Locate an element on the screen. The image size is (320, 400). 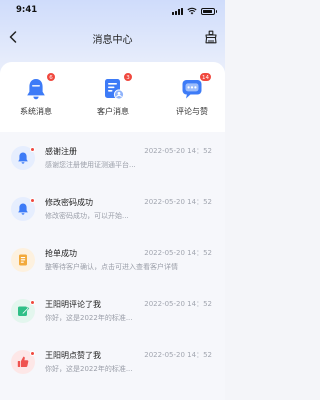
unread-count-badge: 6 is located at coordinates (51, 77).